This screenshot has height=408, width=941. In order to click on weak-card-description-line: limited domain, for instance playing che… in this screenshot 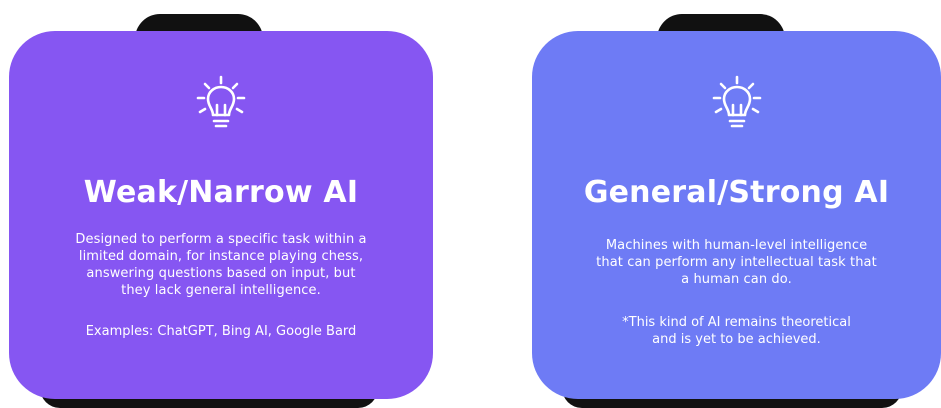, I will do `click(221, 256)`.